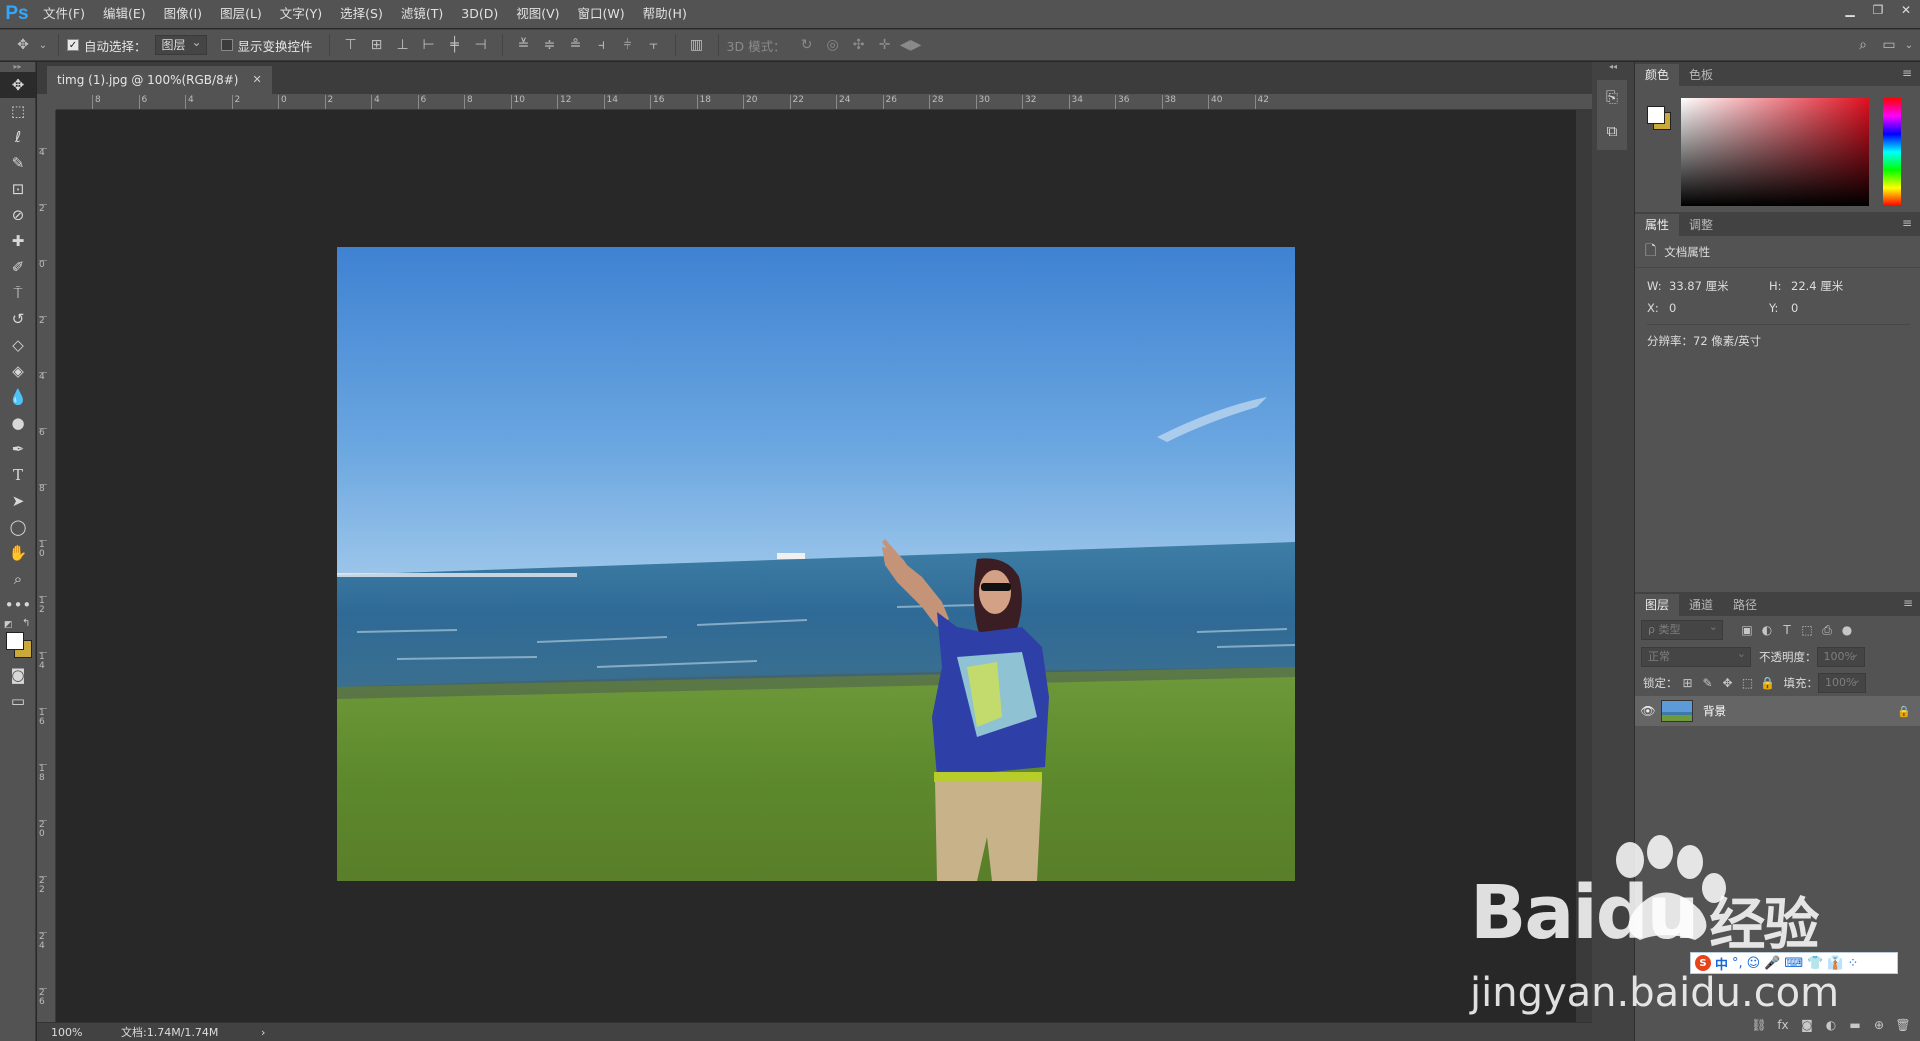 The image size is (1920, 1041). What do you see at coordinates (1889, 45) in the screenshot?
I see `workspace-icon: ▭` at bounding box center [1889, 45].